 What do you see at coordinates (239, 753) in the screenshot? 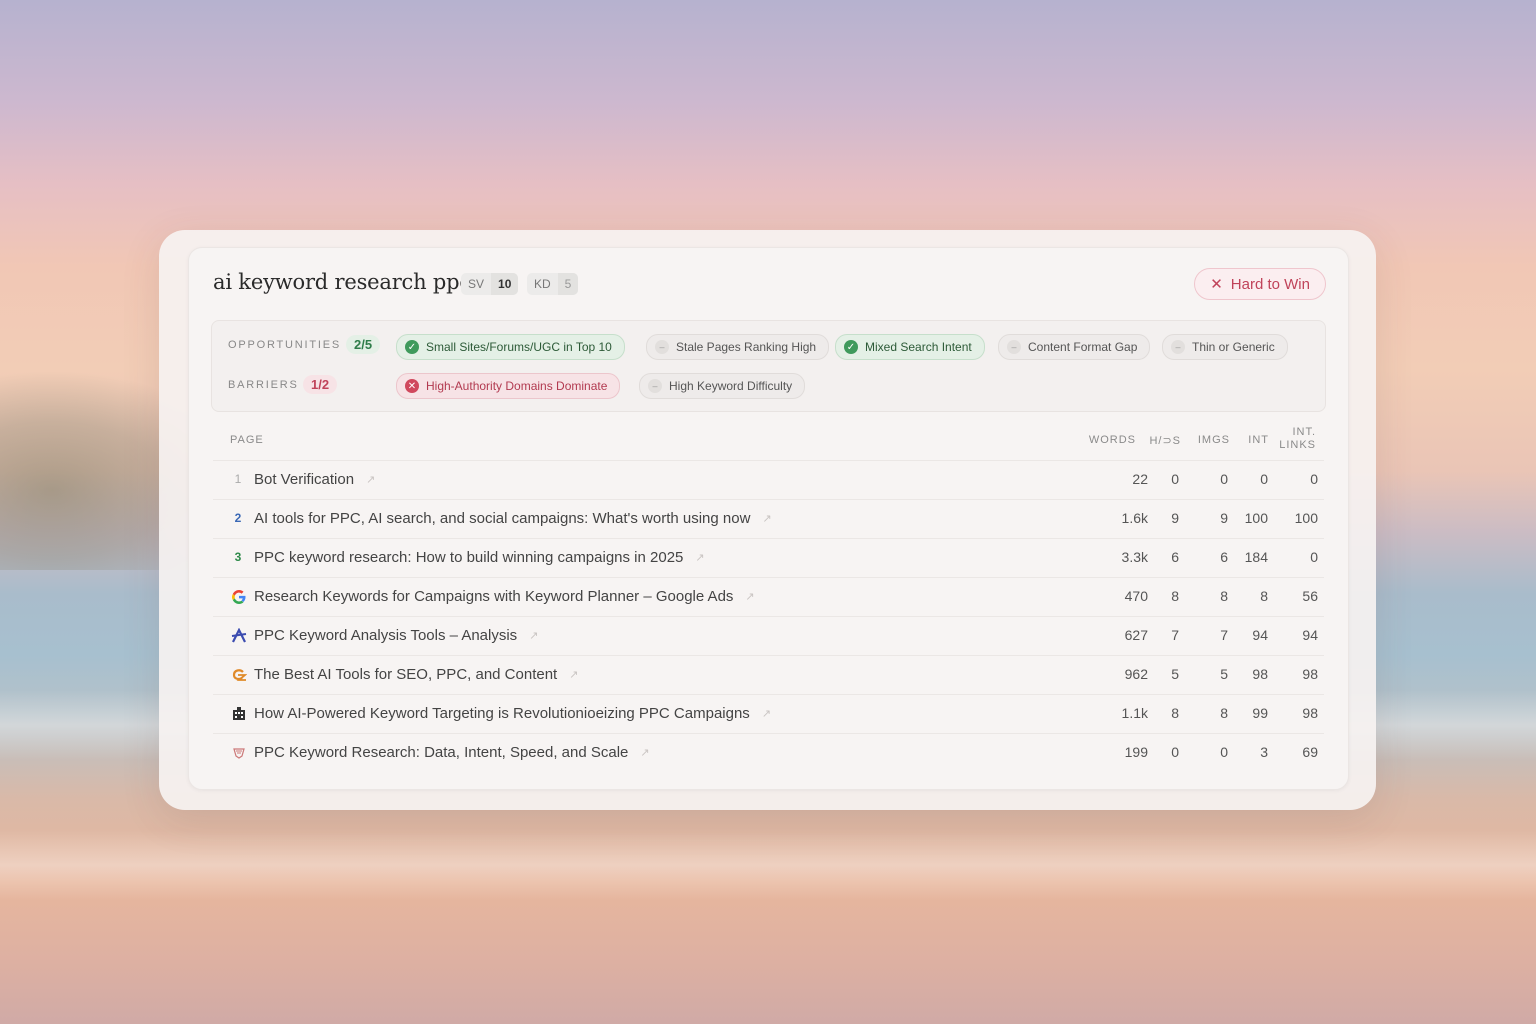
I see `shield-logo-icon` at bounding box center [239, 753].